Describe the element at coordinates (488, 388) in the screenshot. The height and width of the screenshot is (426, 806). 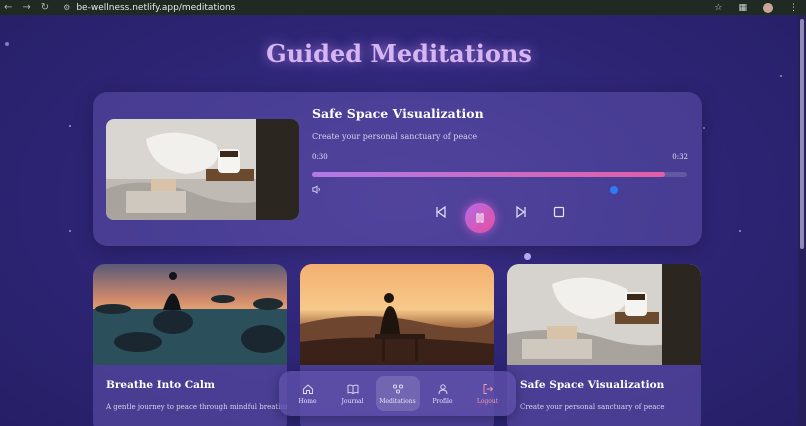
I see `logout-icon` at that location.